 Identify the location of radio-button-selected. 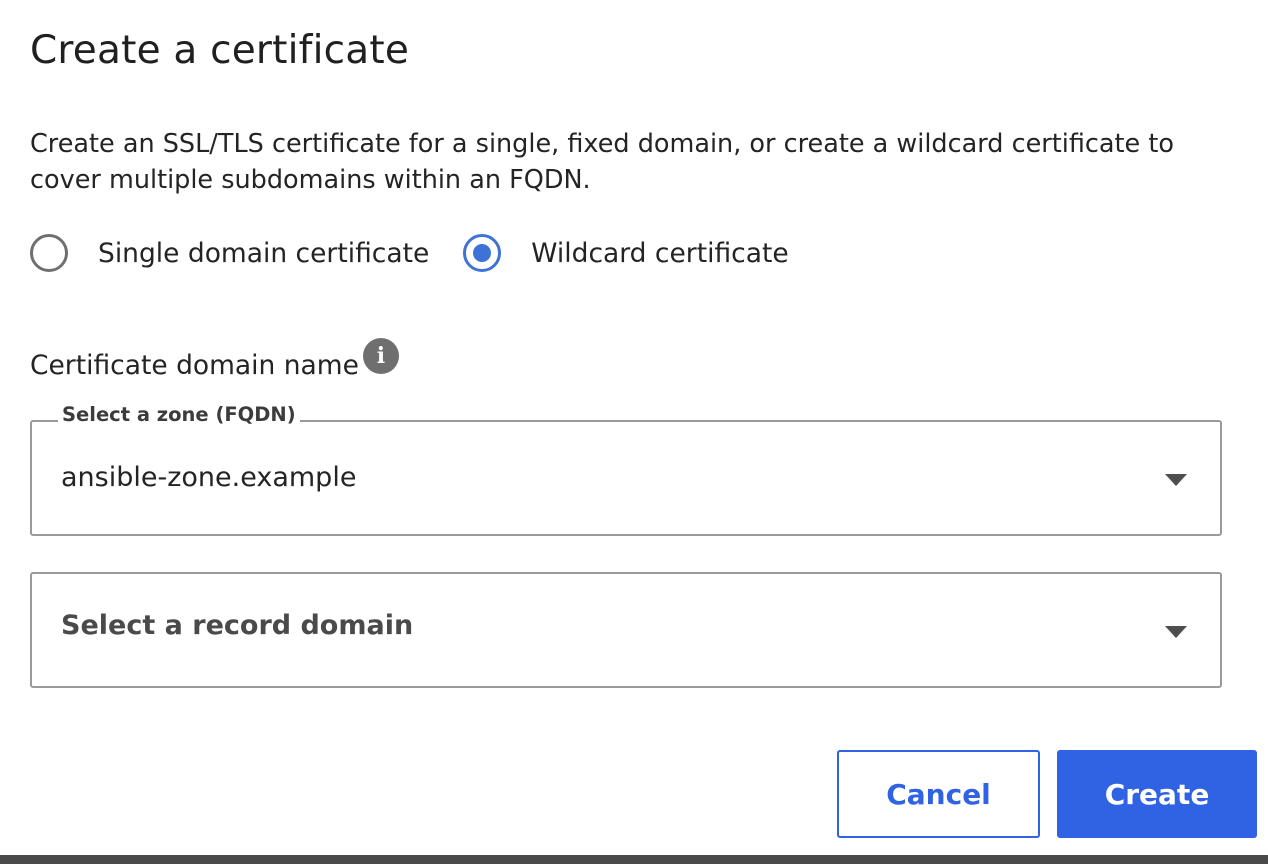
(482, 253).